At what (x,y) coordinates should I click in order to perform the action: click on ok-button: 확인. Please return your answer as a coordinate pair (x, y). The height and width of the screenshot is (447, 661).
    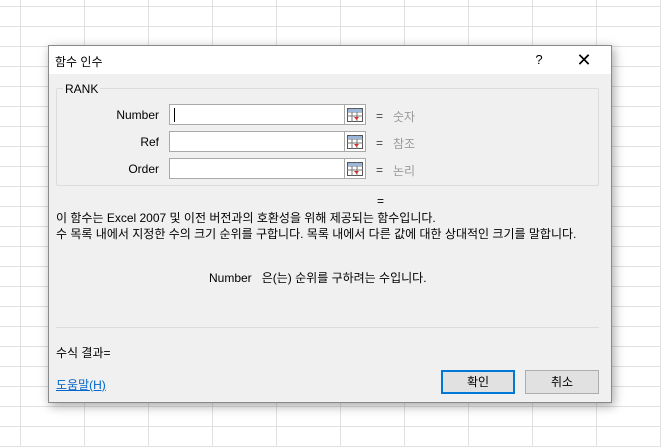
    Looking at the image, I should click on (478, 382).